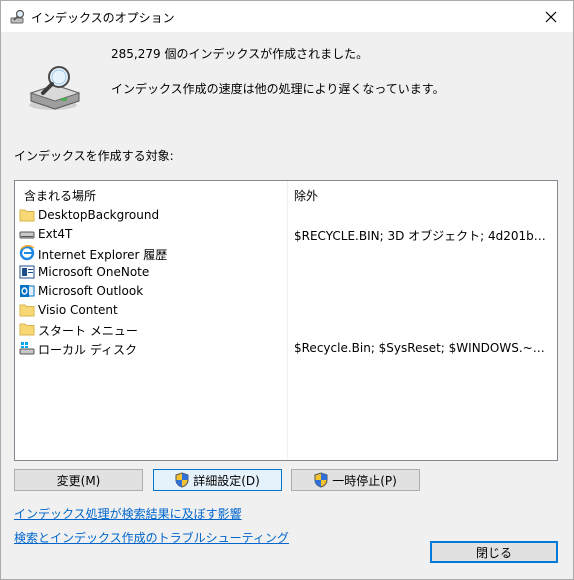  What do you see at coordinates (99, 215) in the screenshot?
I see `location-name: DesktopBackground` at bounding box center [99, 215].